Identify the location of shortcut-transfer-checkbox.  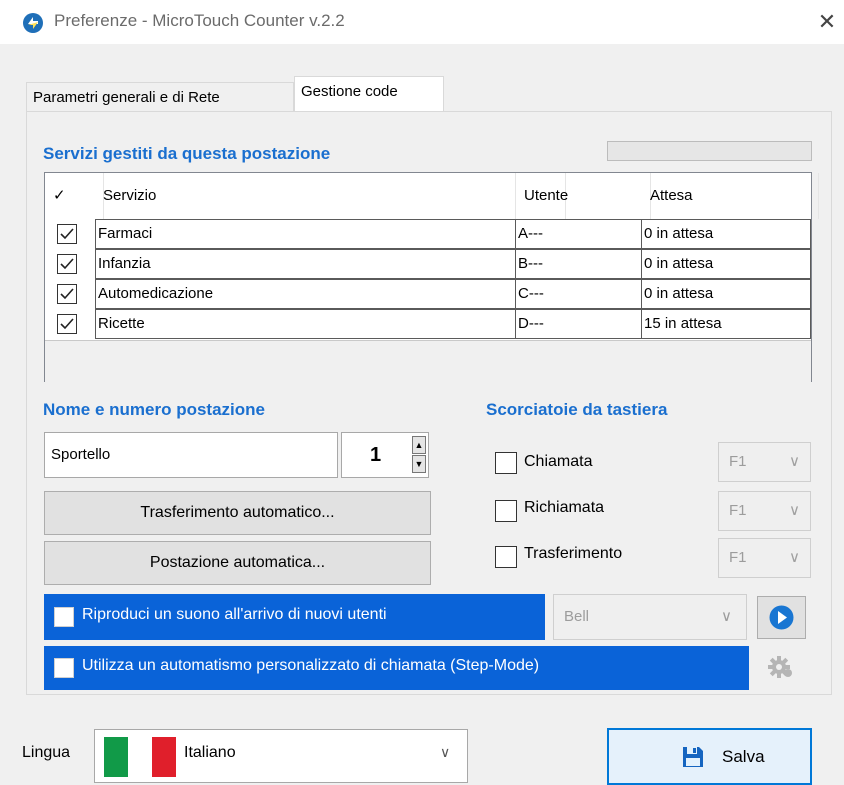
(506, 557).